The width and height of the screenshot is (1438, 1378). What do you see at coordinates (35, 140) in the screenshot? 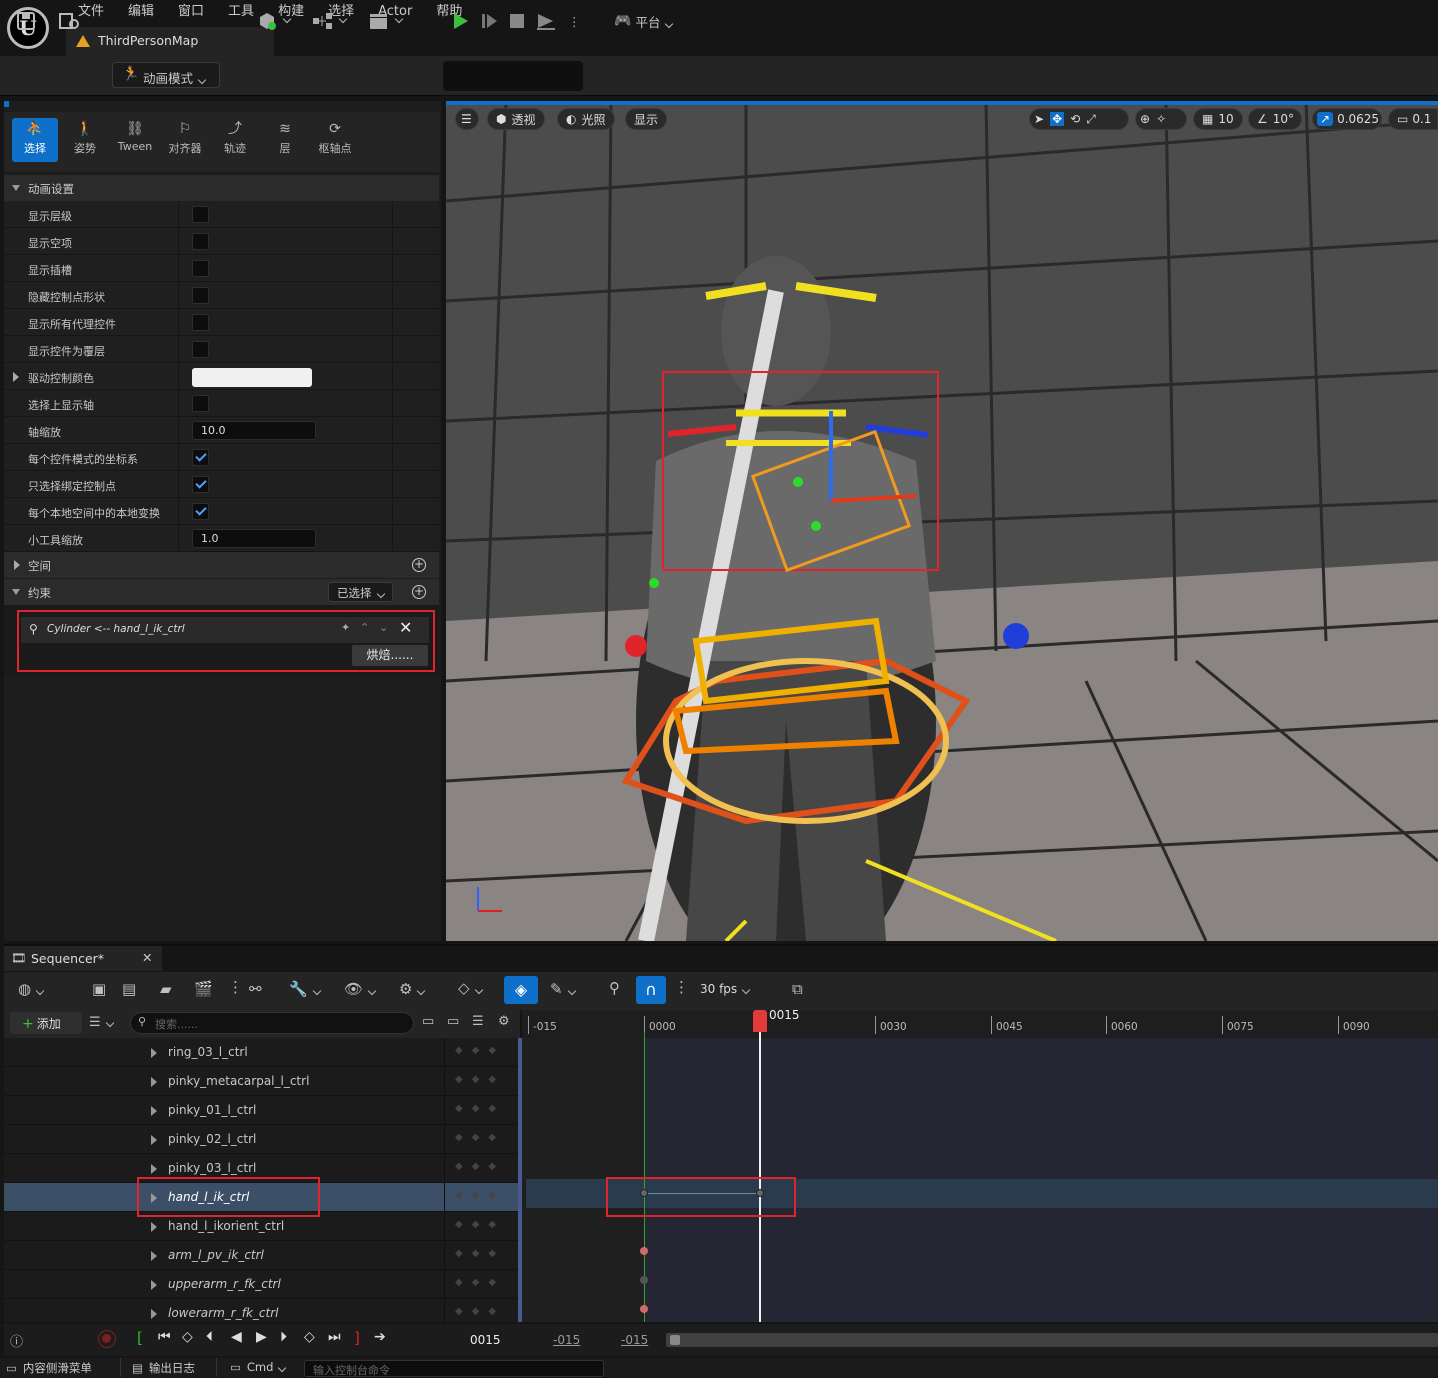
I see `tab-select: ⛹ 选择` at bounding box center [35, 140].